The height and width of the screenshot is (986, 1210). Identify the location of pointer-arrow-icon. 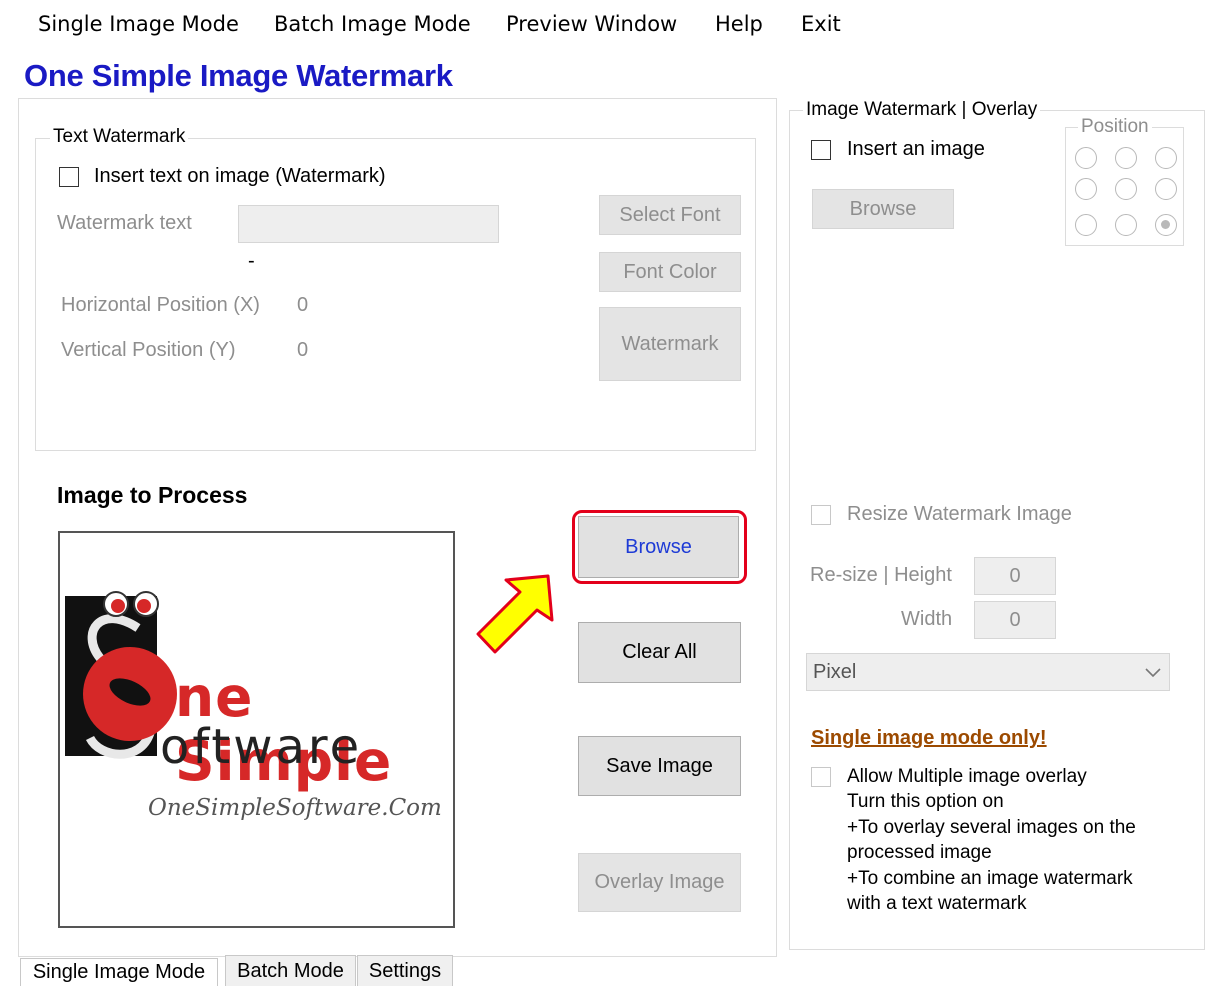
(515, 614).